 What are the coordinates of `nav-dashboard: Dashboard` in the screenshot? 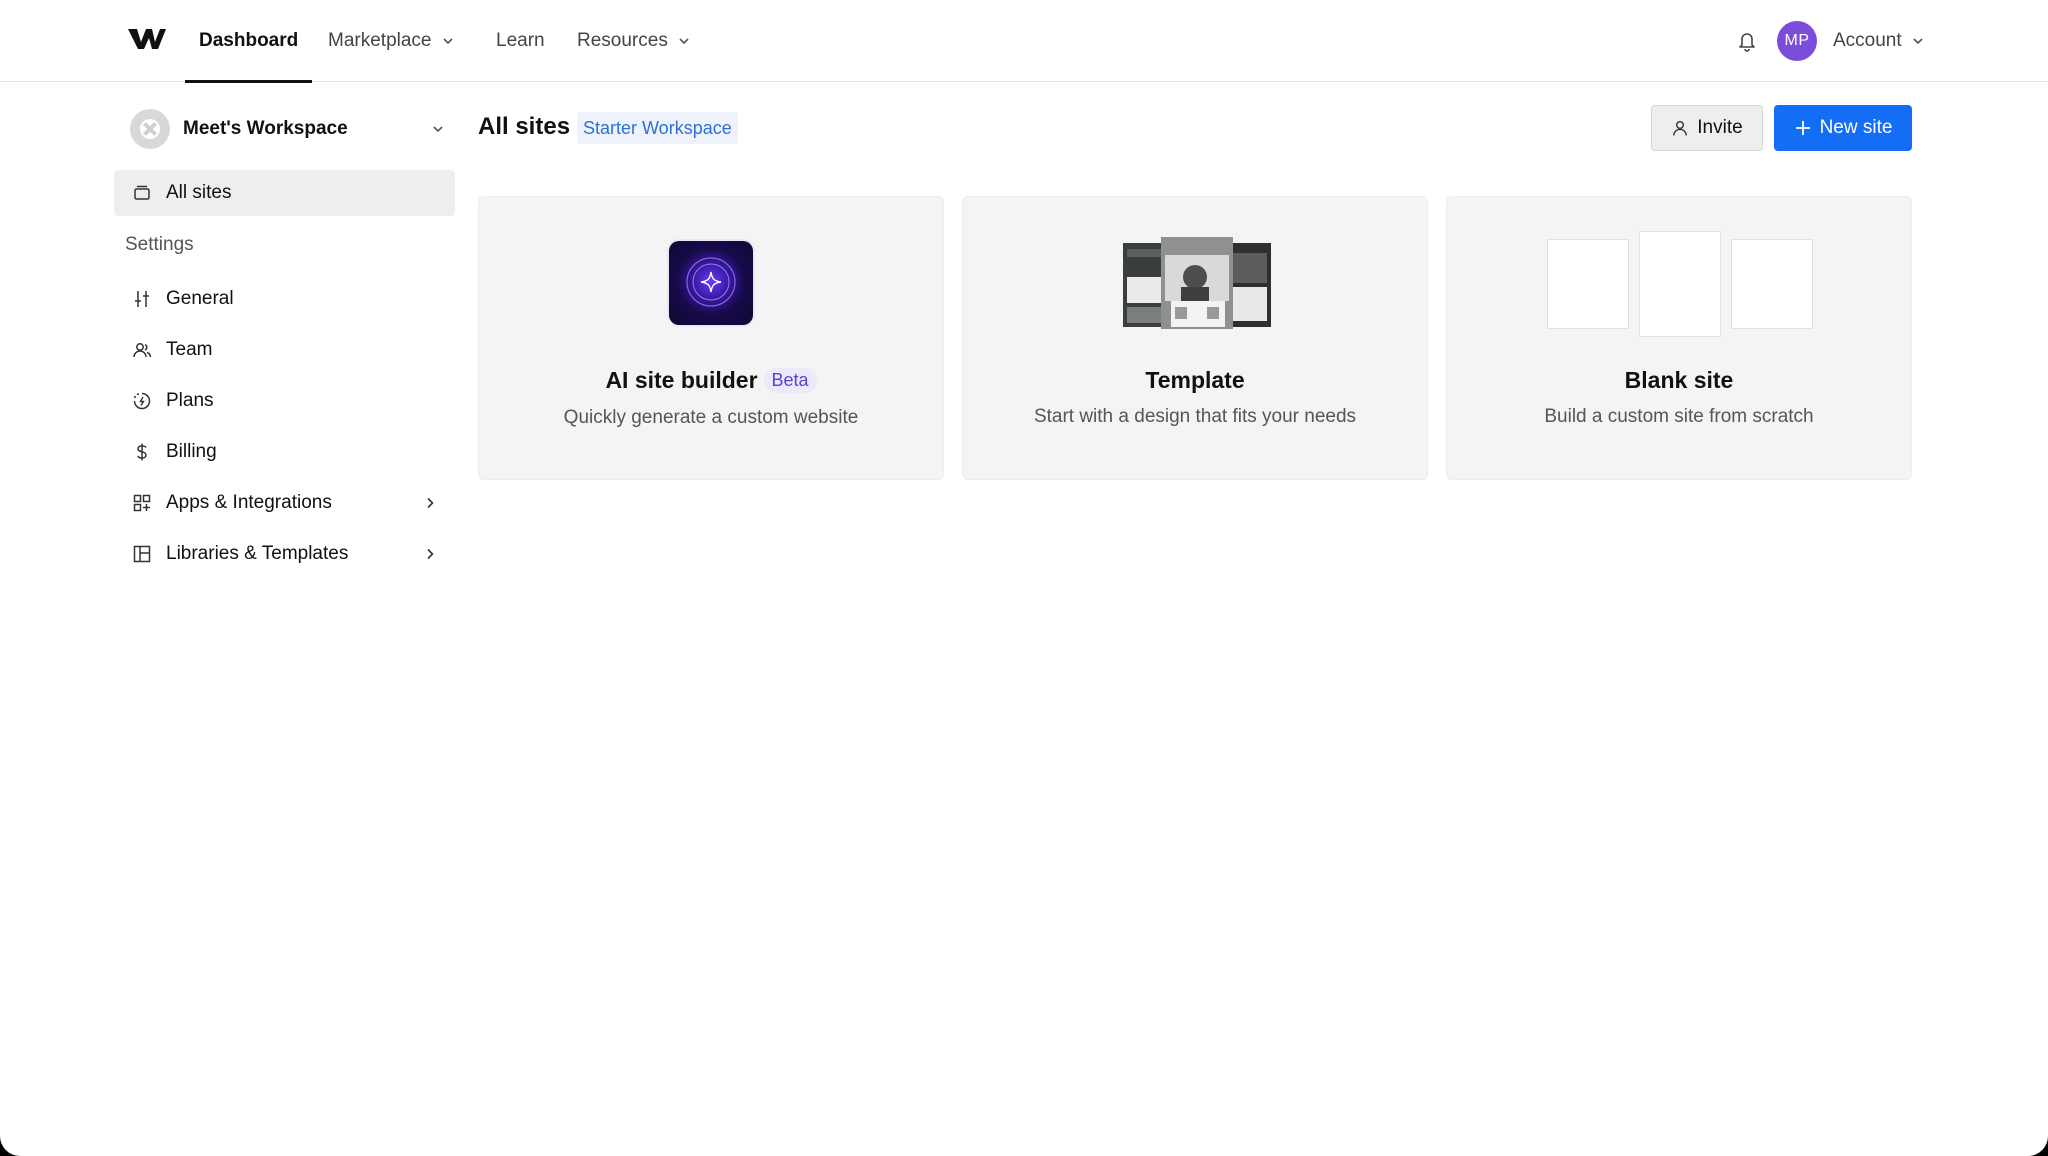 It's located at (248, 41).